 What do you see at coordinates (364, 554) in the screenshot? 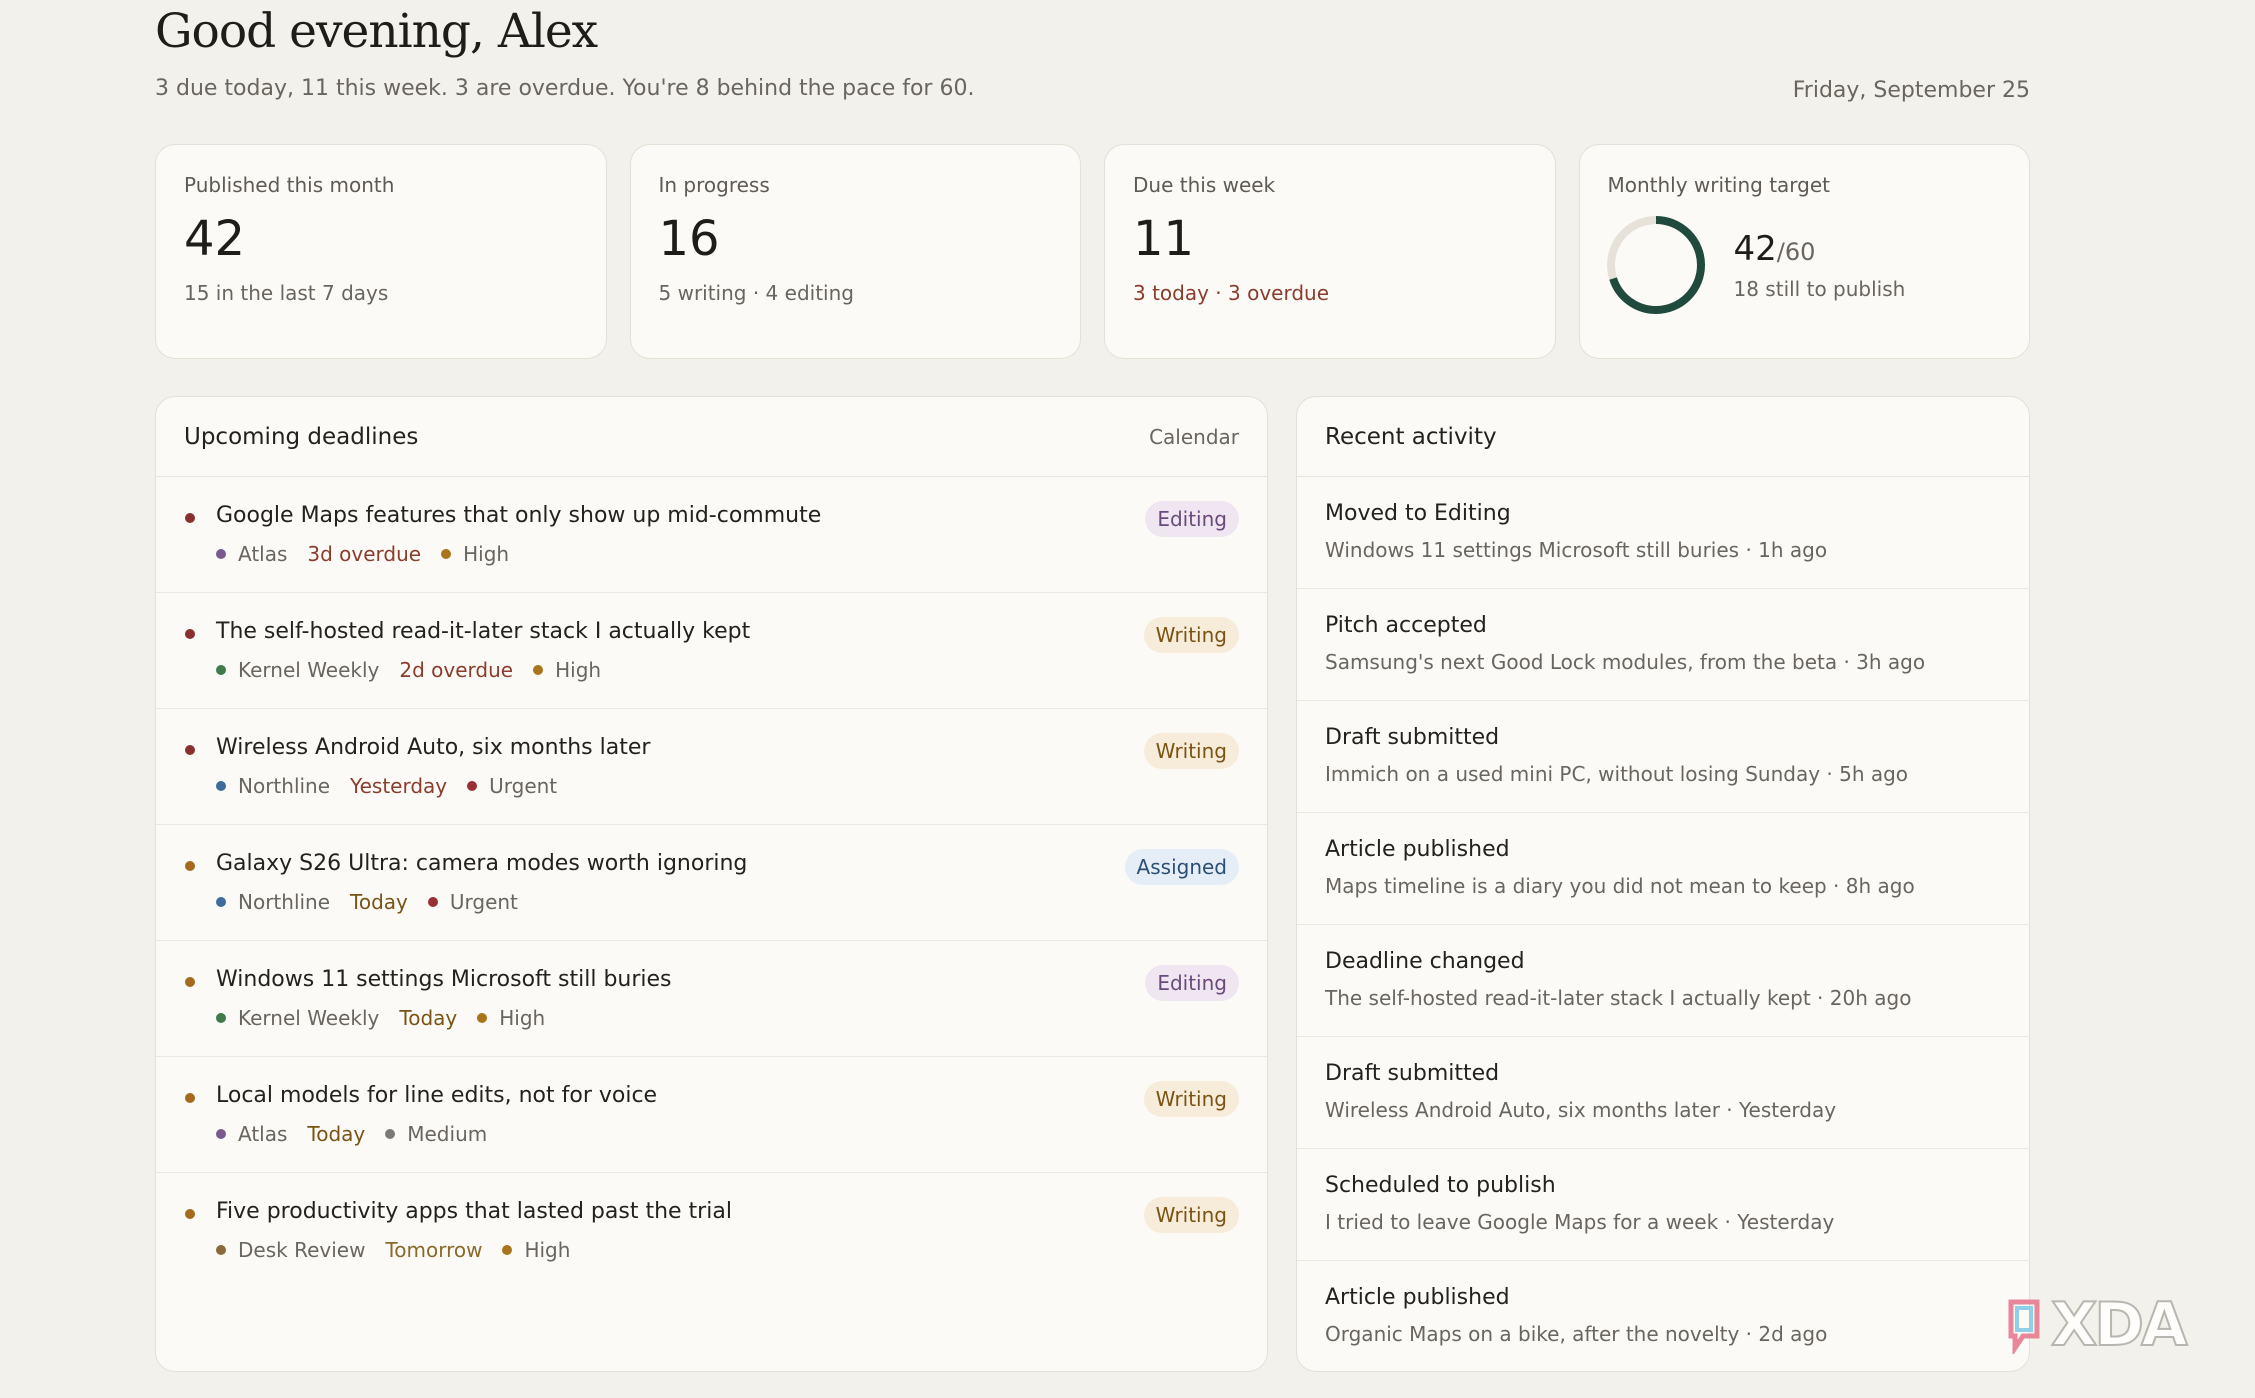
I see `due-label: 3d overdue` at bounding box center [364, 554].